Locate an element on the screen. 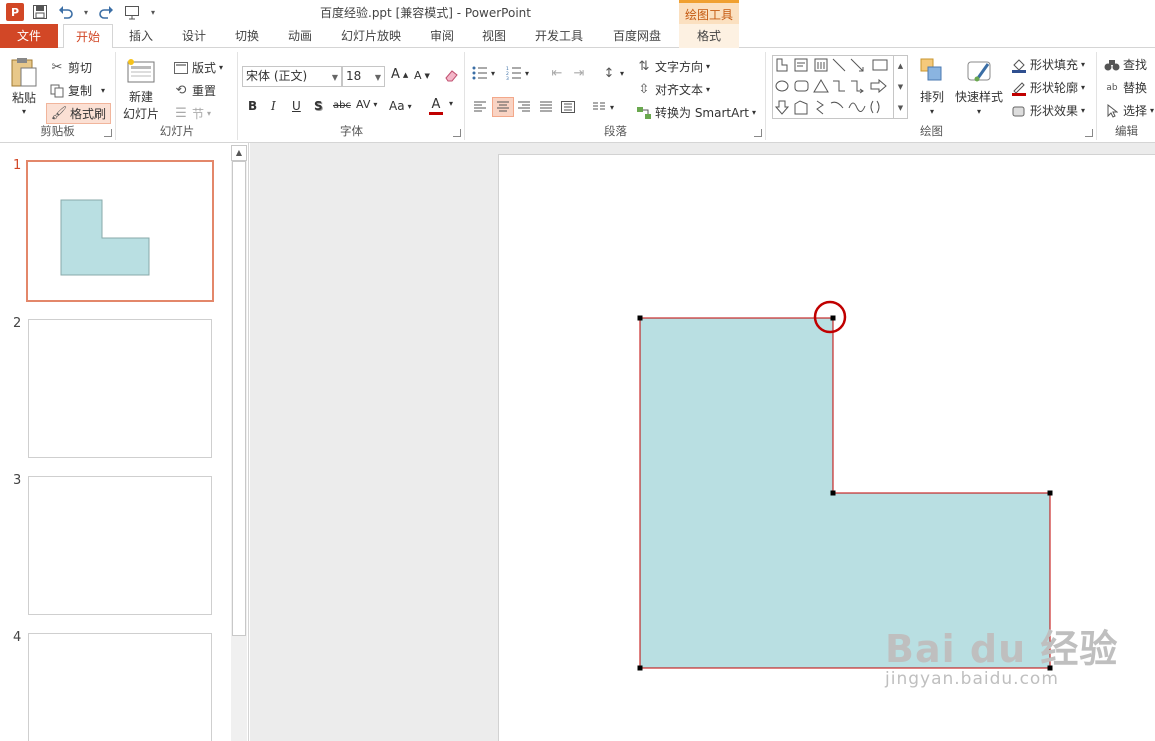 This screenshot has height=741, width=1155. watermark-brand: Bai du 经验 is located at coordinates (1002, 649).